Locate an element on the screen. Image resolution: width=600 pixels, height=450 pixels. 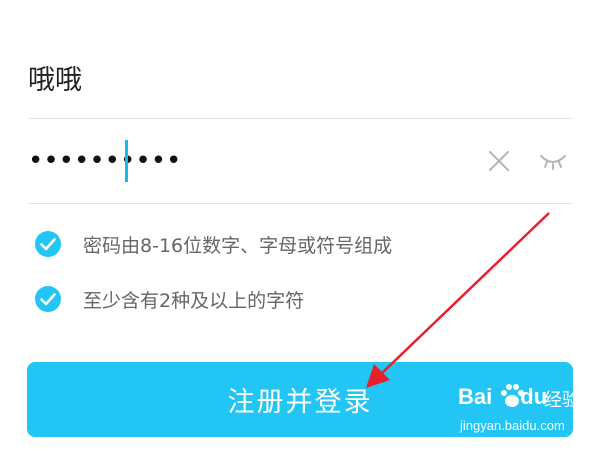
rule-item-length: 密码由8-16位数字、字母或符号组成 is located at coordinates (213, 244).